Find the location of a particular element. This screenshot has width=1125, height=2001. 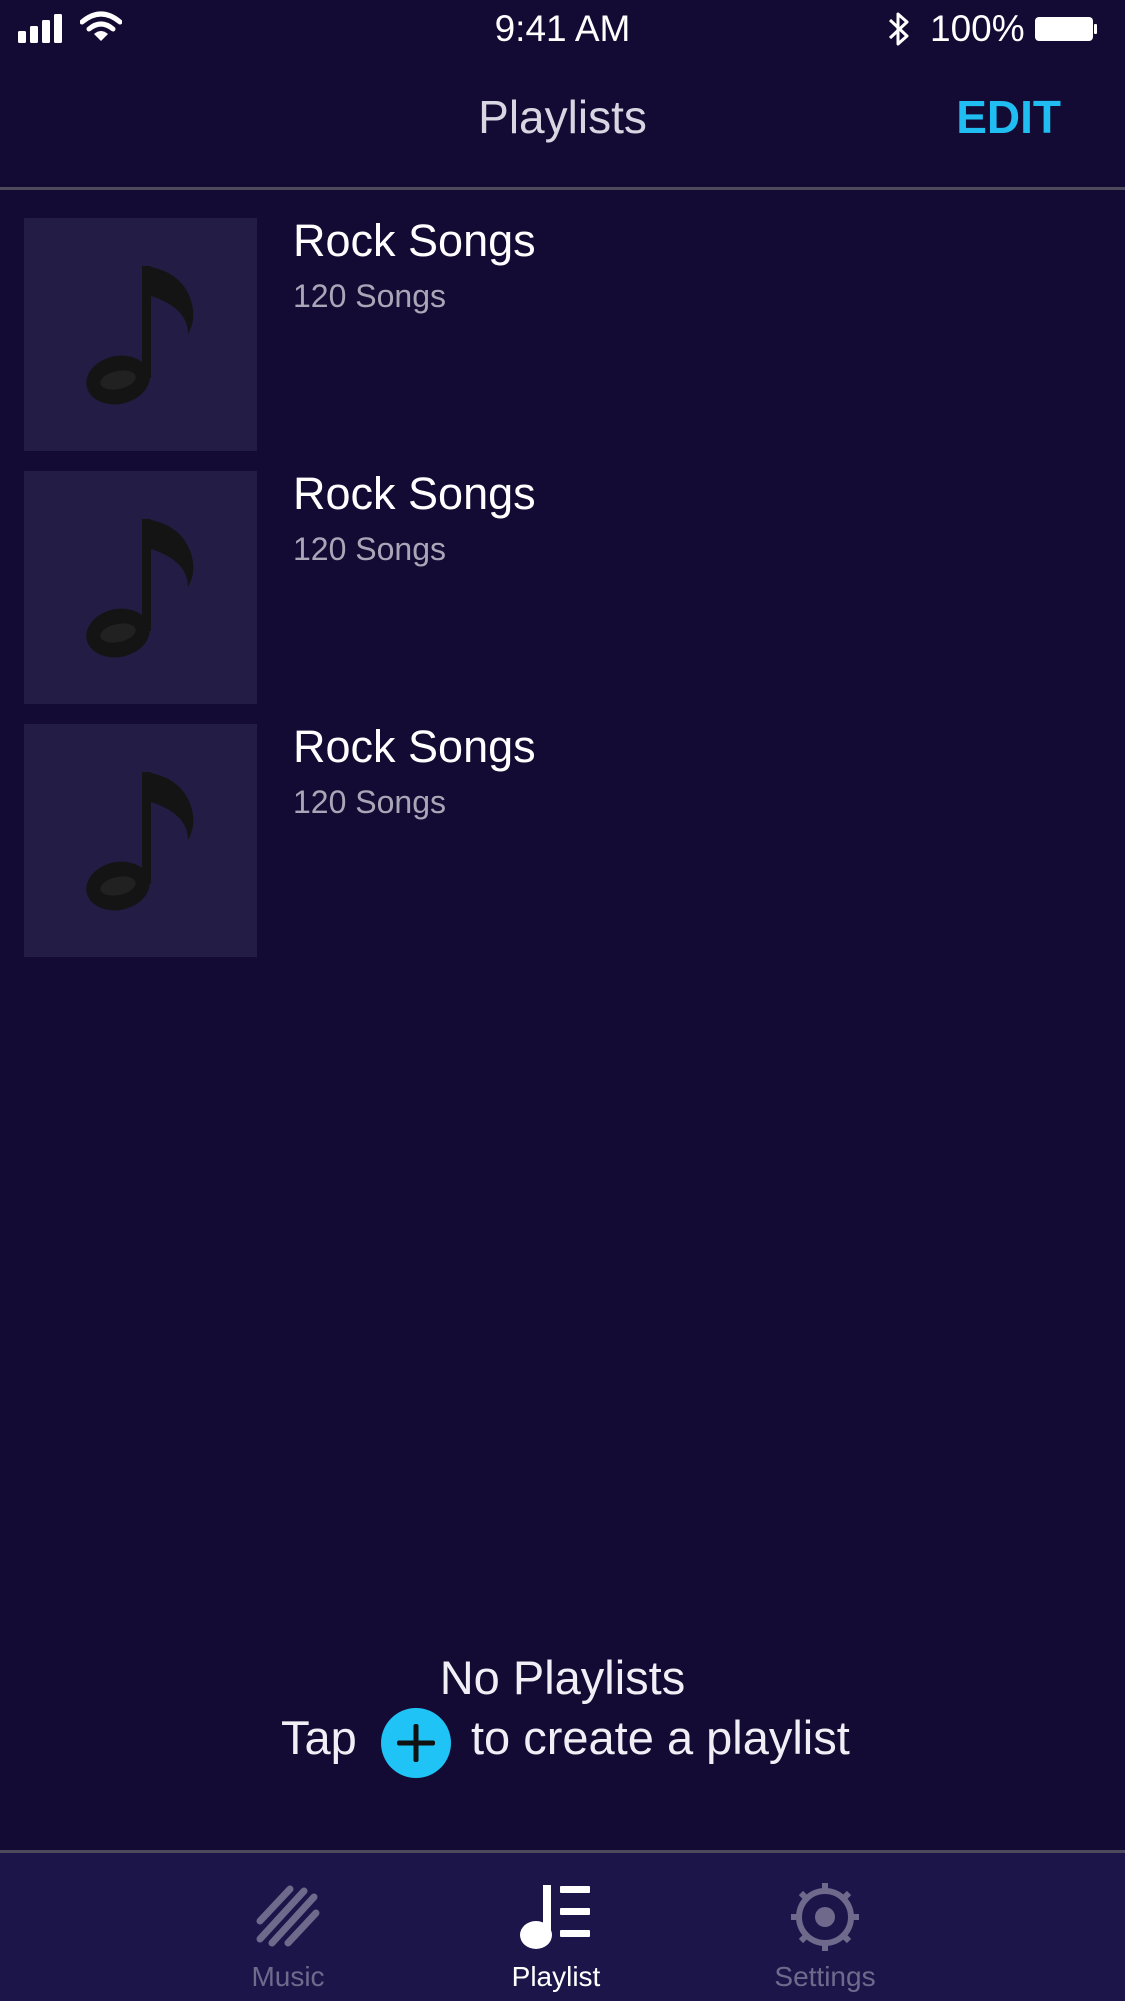

add-playlist-button is located at coordinates (416, 1743).